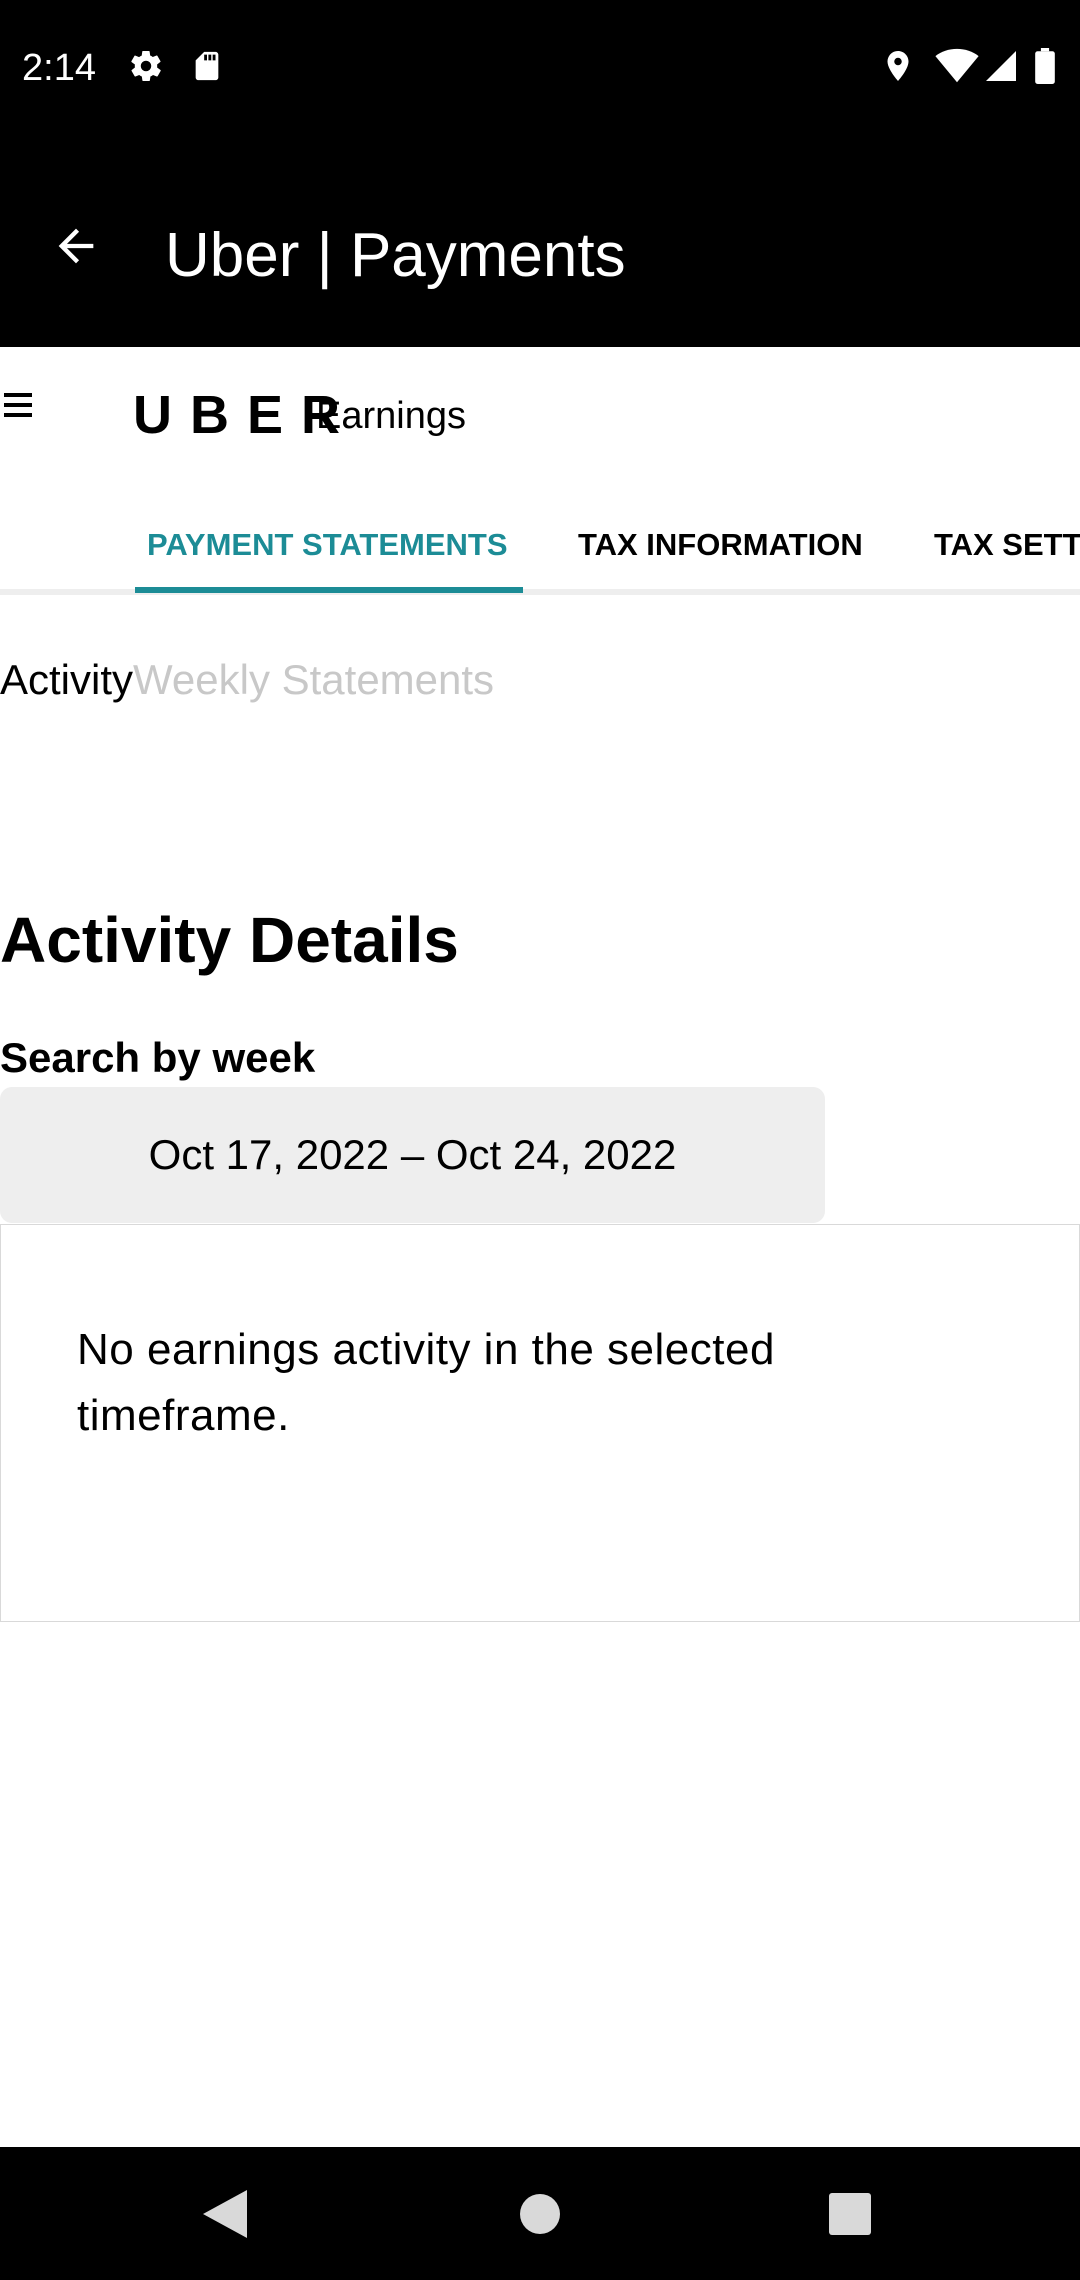  What do you see at coordinates (898, 68) in the screenshot?
I see `location-icon` at bounding box center [898, 68].